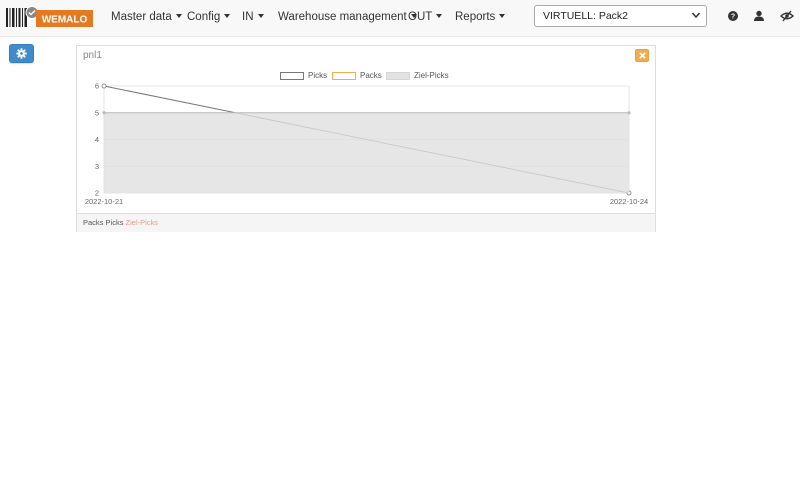  I want to click on nav-config-label: Config, so click(204, 17).